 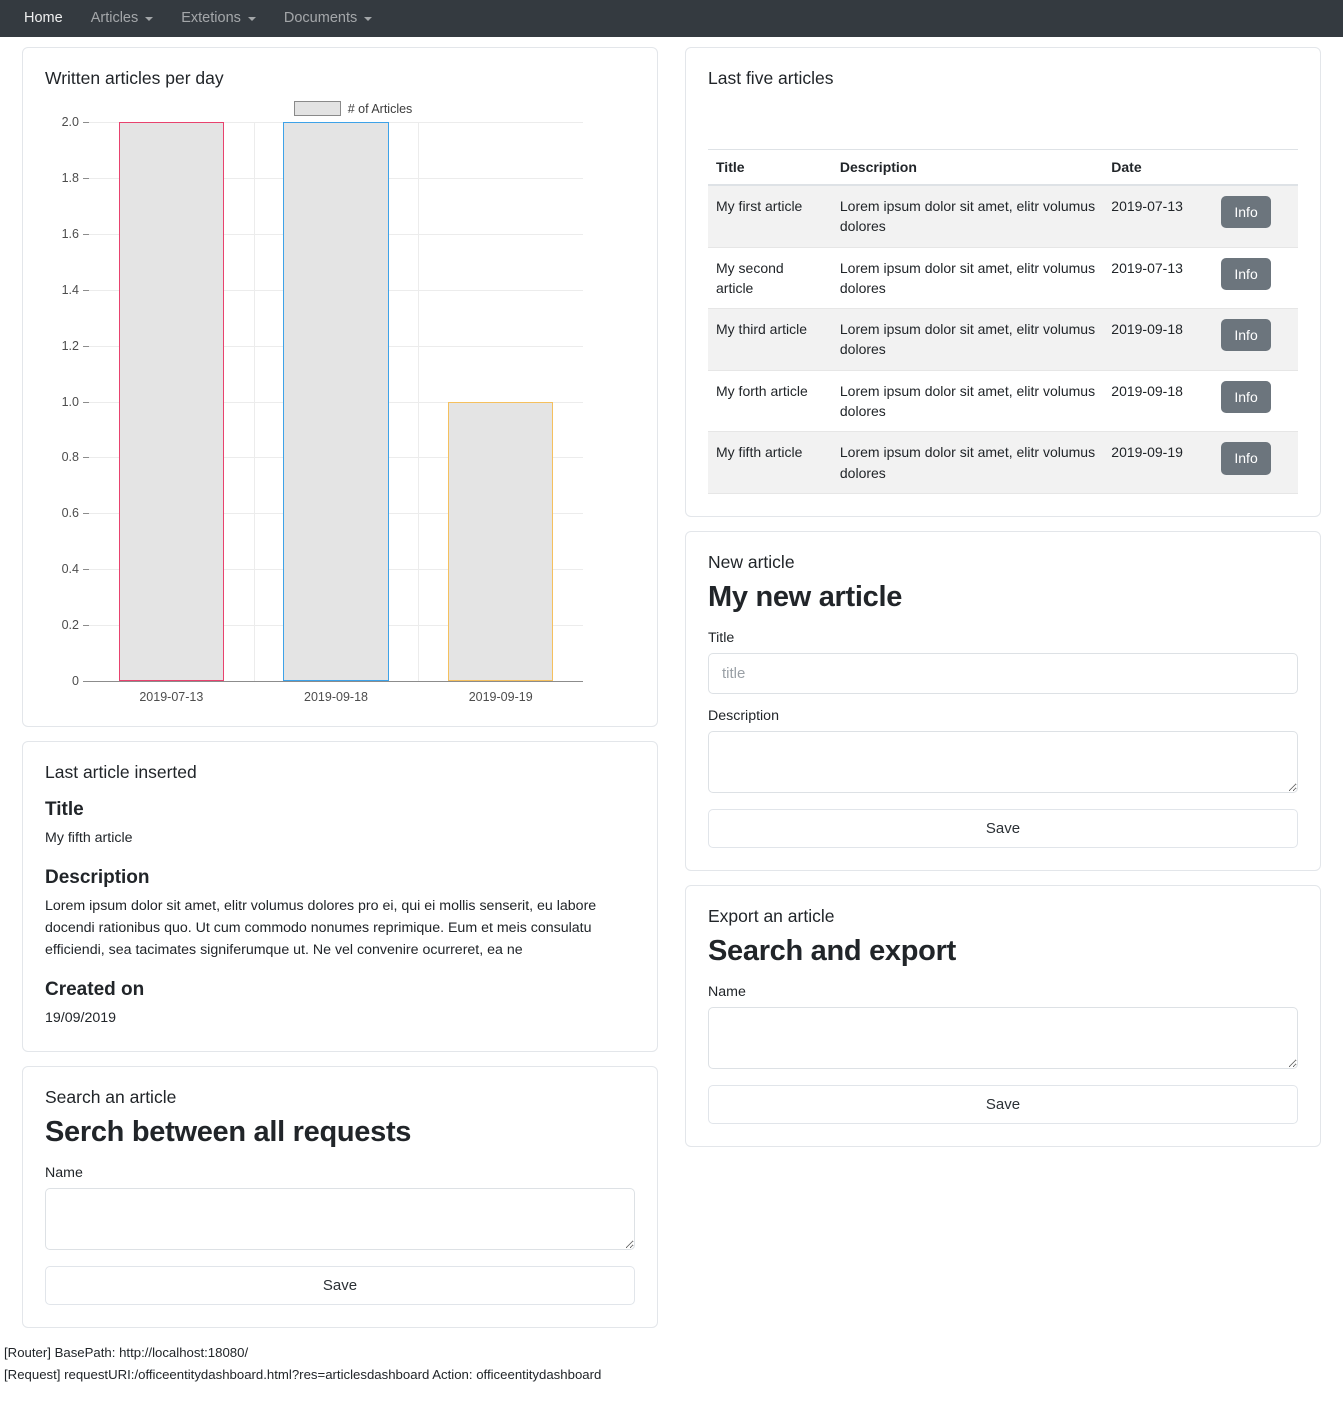 I want to click on chart-y-tick-label: 0.2, so click(x=76, y=625).